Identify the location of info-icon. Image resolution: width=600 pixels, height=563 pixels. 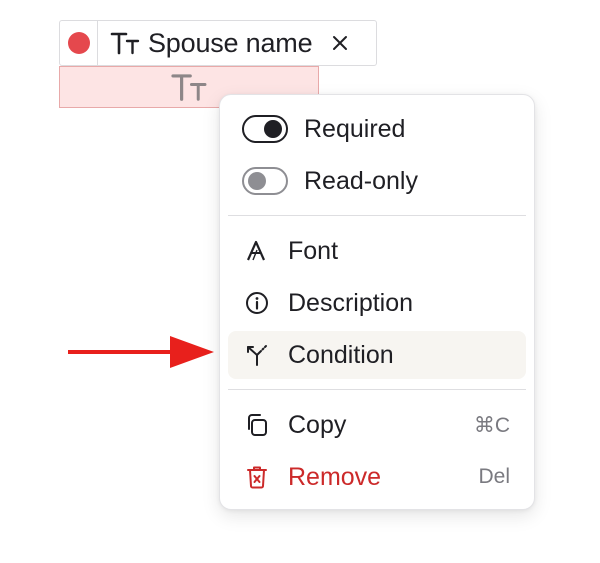
(257, 303).